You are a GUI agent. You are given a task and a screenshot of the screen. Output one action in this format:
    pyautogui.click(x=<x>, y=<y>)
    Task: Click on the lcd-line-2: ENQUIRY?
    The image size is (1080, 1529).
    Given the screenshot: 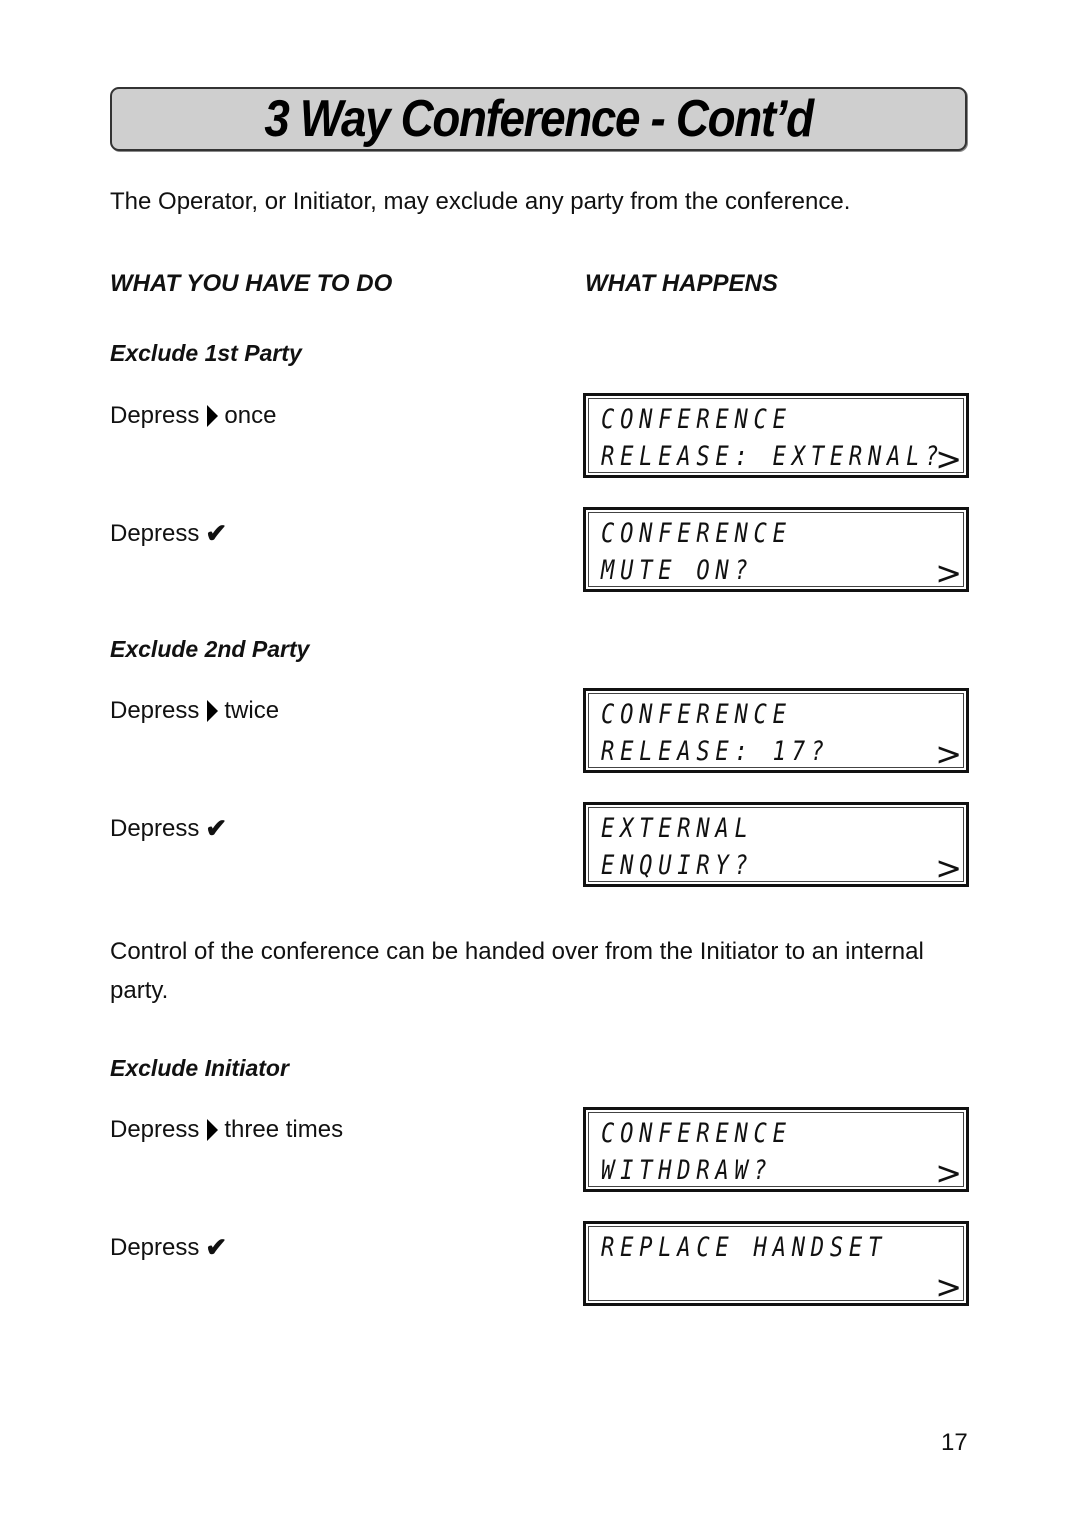 What is the action you would take?
    pyautogui.click(x=677, y=865)
    